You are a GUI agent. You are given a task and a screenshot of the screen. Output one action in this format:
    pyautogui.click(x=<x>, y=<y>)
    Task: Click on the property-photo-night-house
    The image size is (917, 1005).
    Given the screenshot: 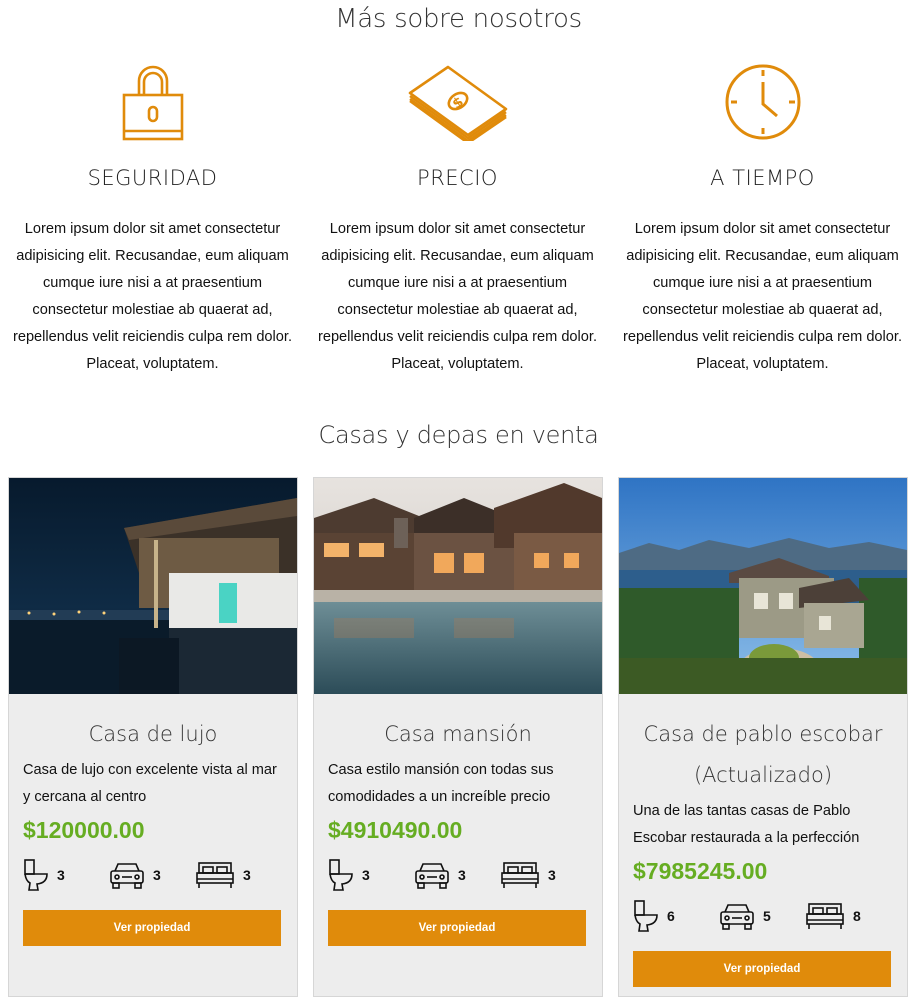 What is the action you would take?
    pyautogui.click(x=153, y=586)
    